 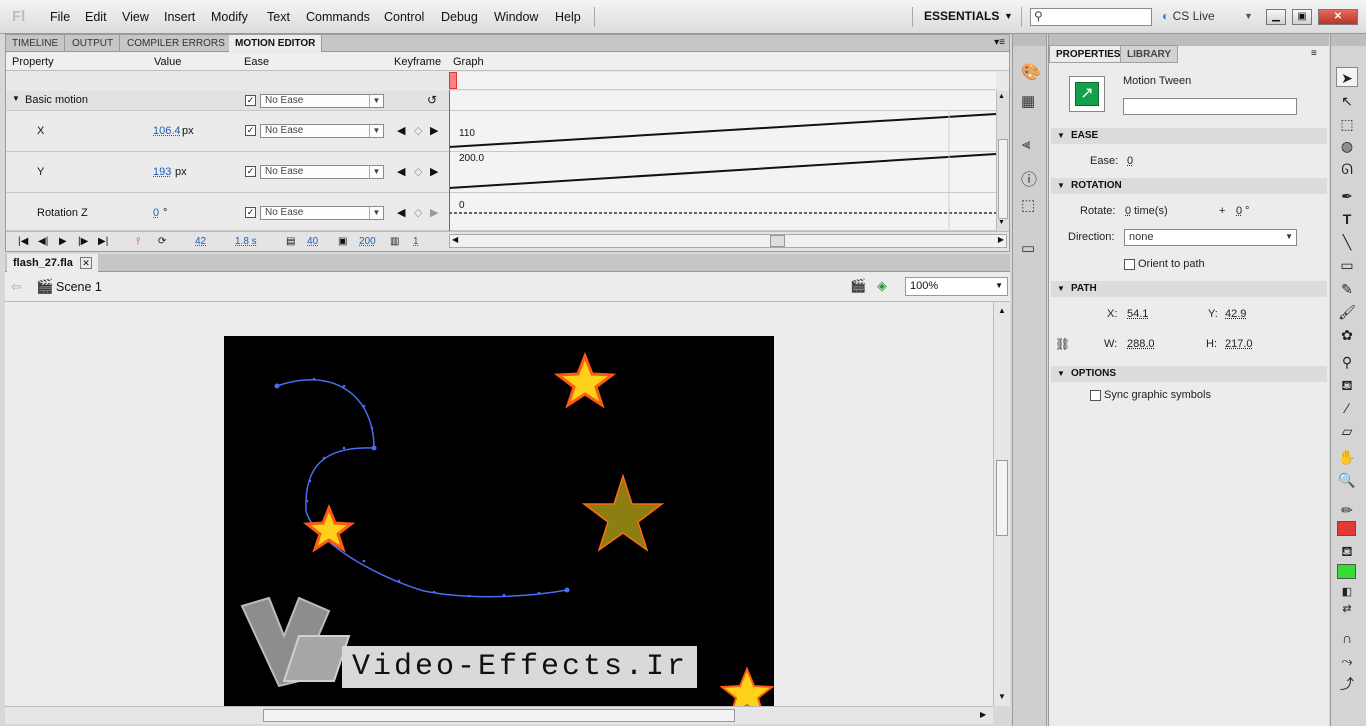 What do you see at coordinates (459, 17) in the screenshot?
I see `menu-debug: Debug` at bounding box center [459, 17].